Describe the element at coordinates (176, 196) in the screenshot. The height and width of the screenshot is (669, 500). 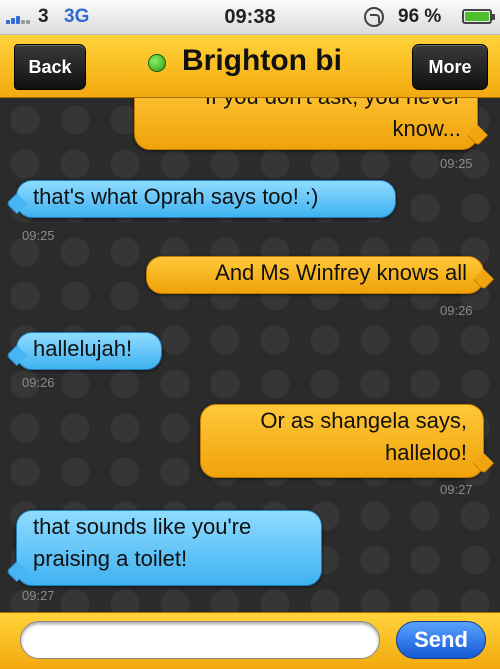
I see `message-text: that's what Oprah says too! :)` at that location.